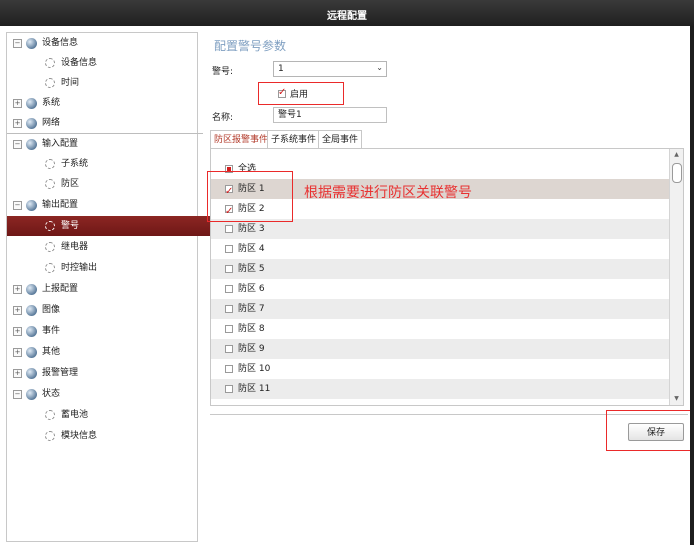  I want to click on siren-select-value: 1, so click(281, 69).